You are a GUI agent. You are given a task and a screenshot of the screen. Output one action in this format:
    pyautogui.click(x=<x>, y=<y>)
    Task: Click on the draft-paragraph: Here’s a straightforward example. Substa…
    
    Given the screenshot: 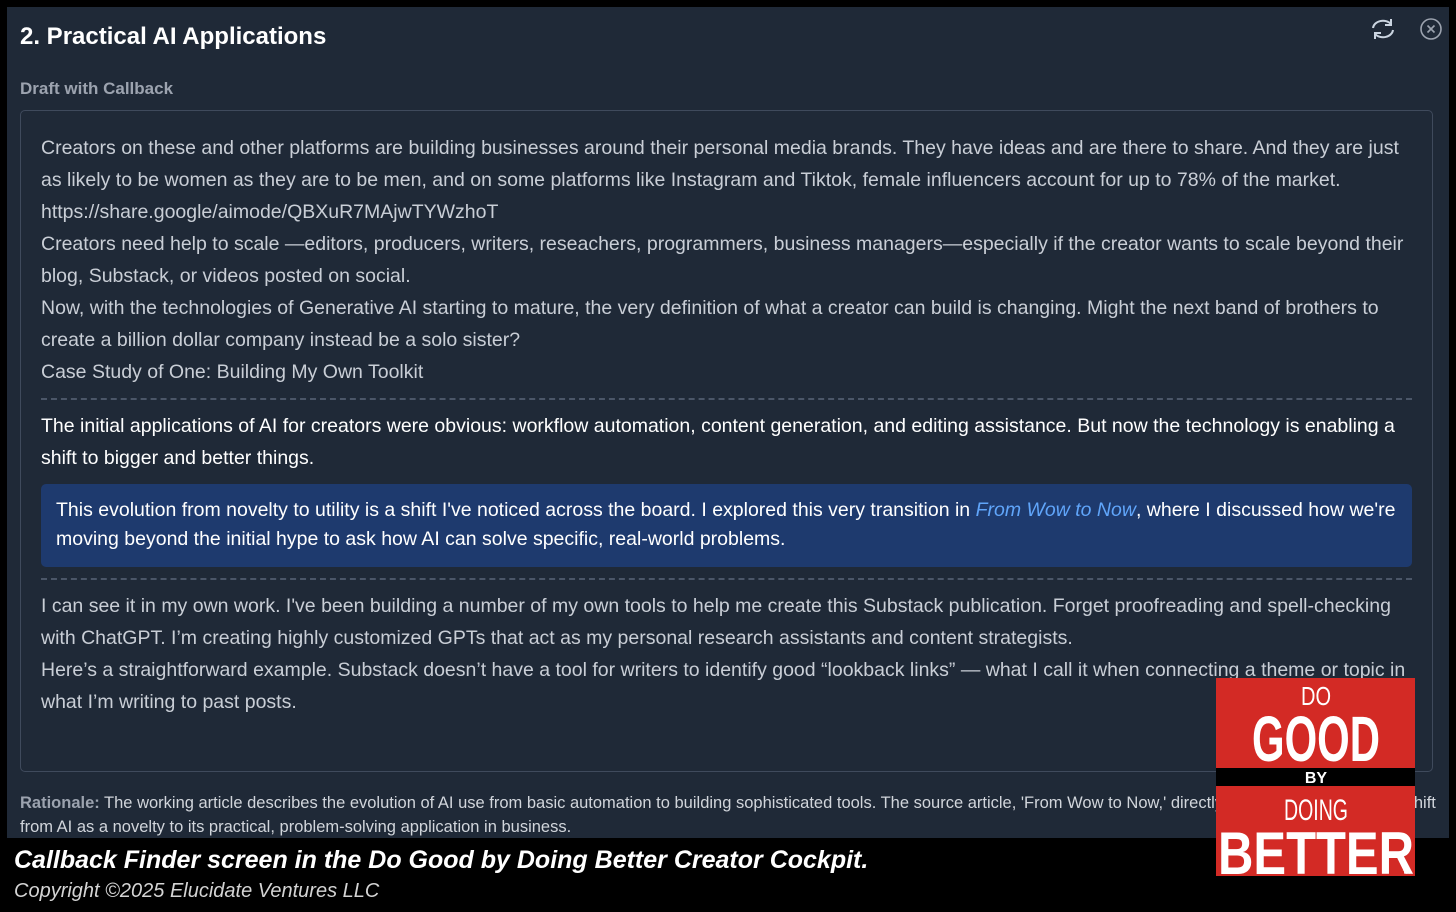 What is the action you would take?
    pyautogui.click(x=723, y=686)
    